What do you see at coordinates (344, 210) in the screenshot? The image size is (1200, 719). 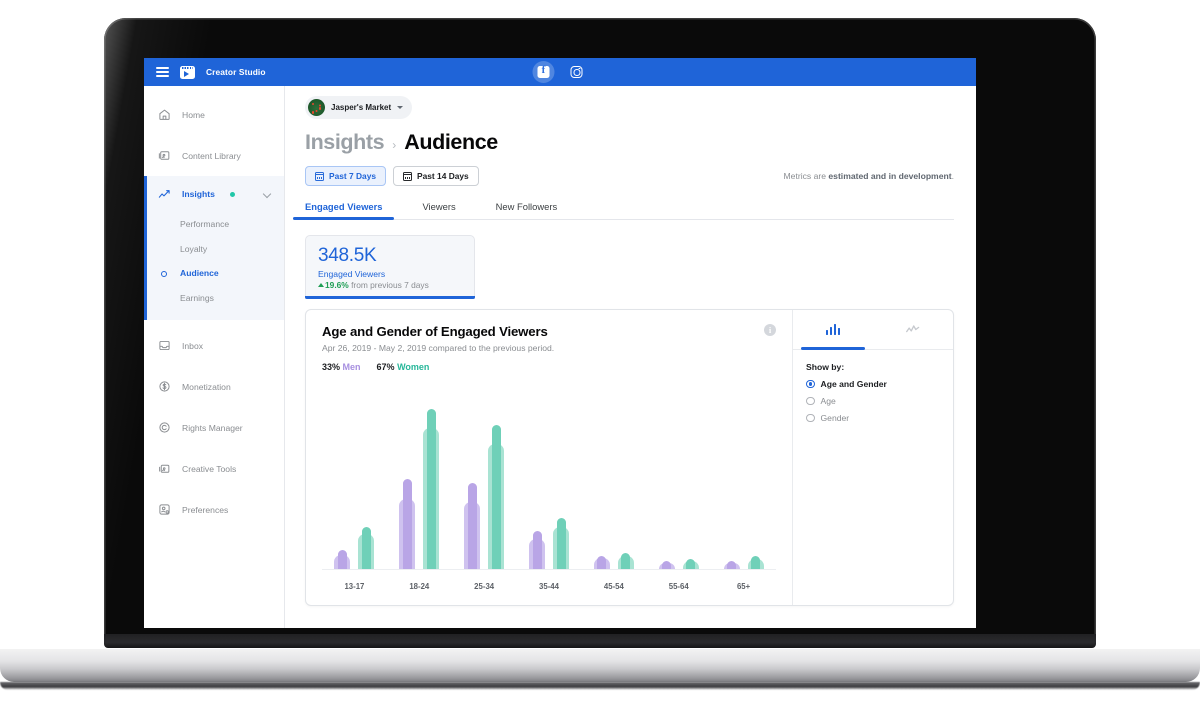 I see `tab-engaged-viewers: Engaged Viewers` at bounding box center [344, 210].